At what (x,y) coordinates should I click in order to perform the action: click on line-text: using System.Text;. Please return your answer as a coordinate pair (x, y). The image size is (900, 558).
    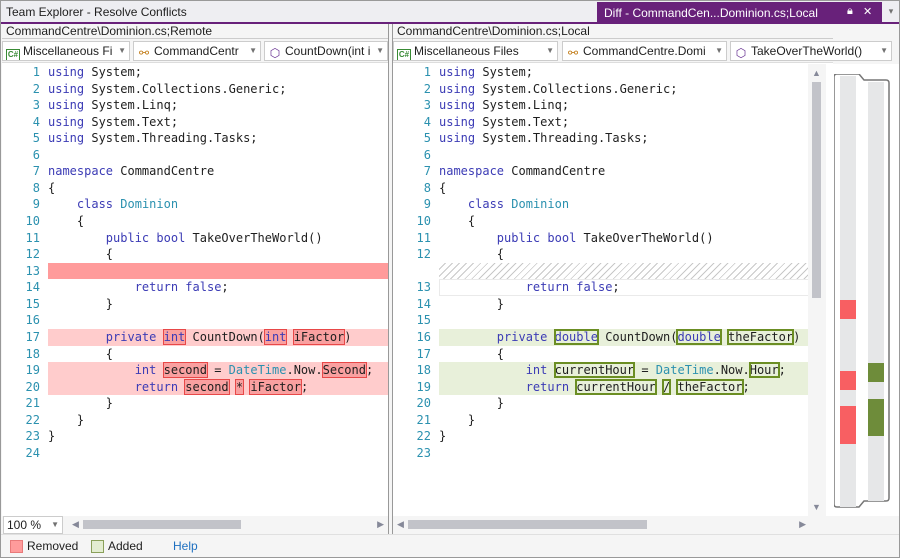
    Looking at the image, I should click on (113, 121).